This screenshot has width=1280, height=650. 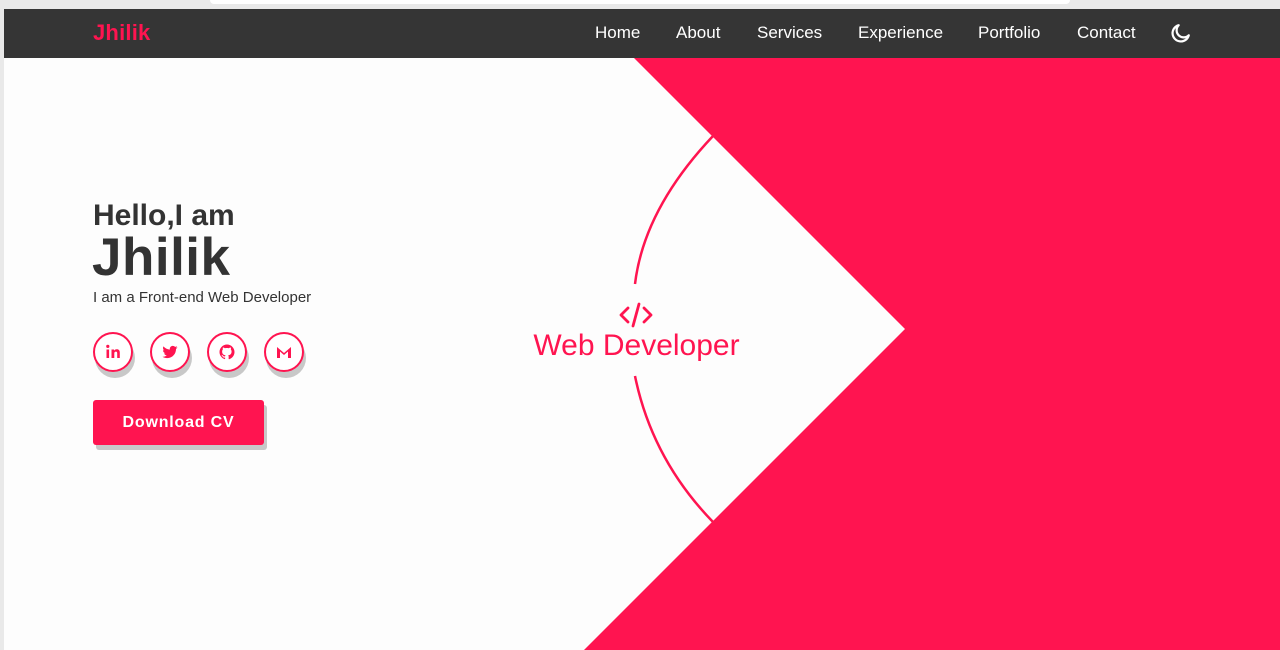 I want to click on role-label: Web Developer, so click(x=636, y=345).